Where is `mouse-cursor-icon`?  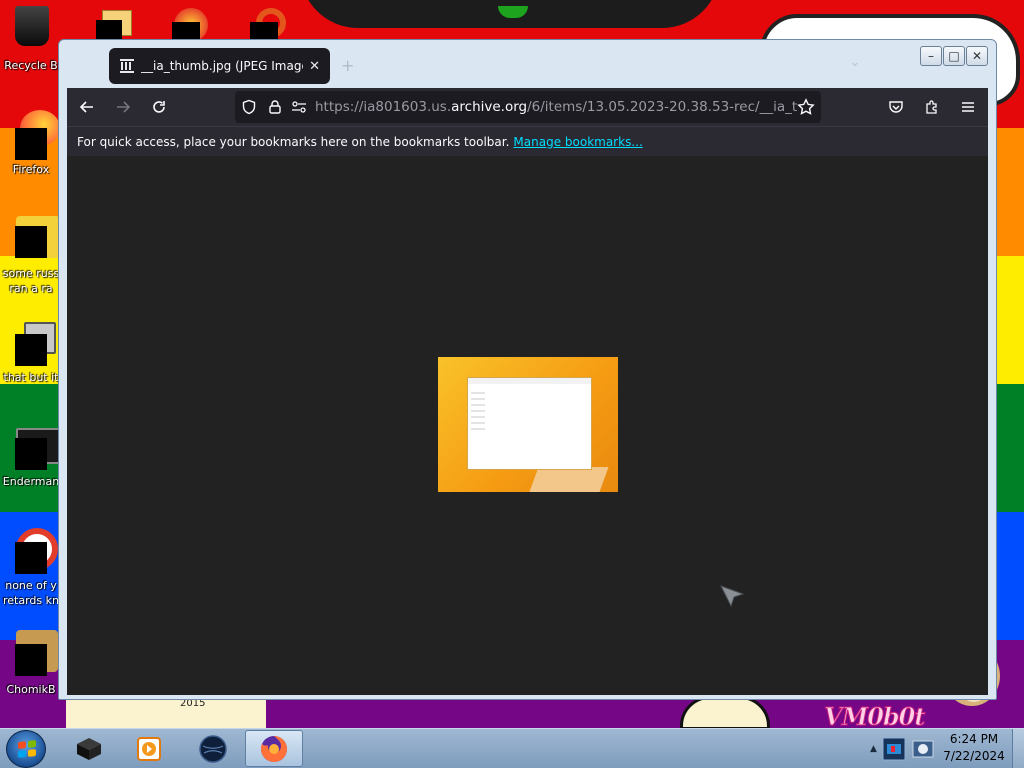 mouse-cursor-icon is located at coordinates (732, 596).